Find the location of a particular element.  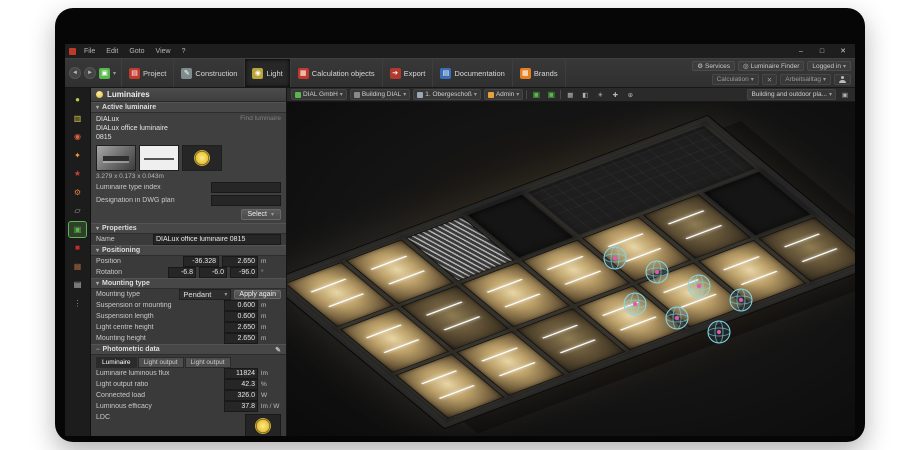

calculation-objects-button: ▦ Calculation objects is located at coordinates (337, 73).